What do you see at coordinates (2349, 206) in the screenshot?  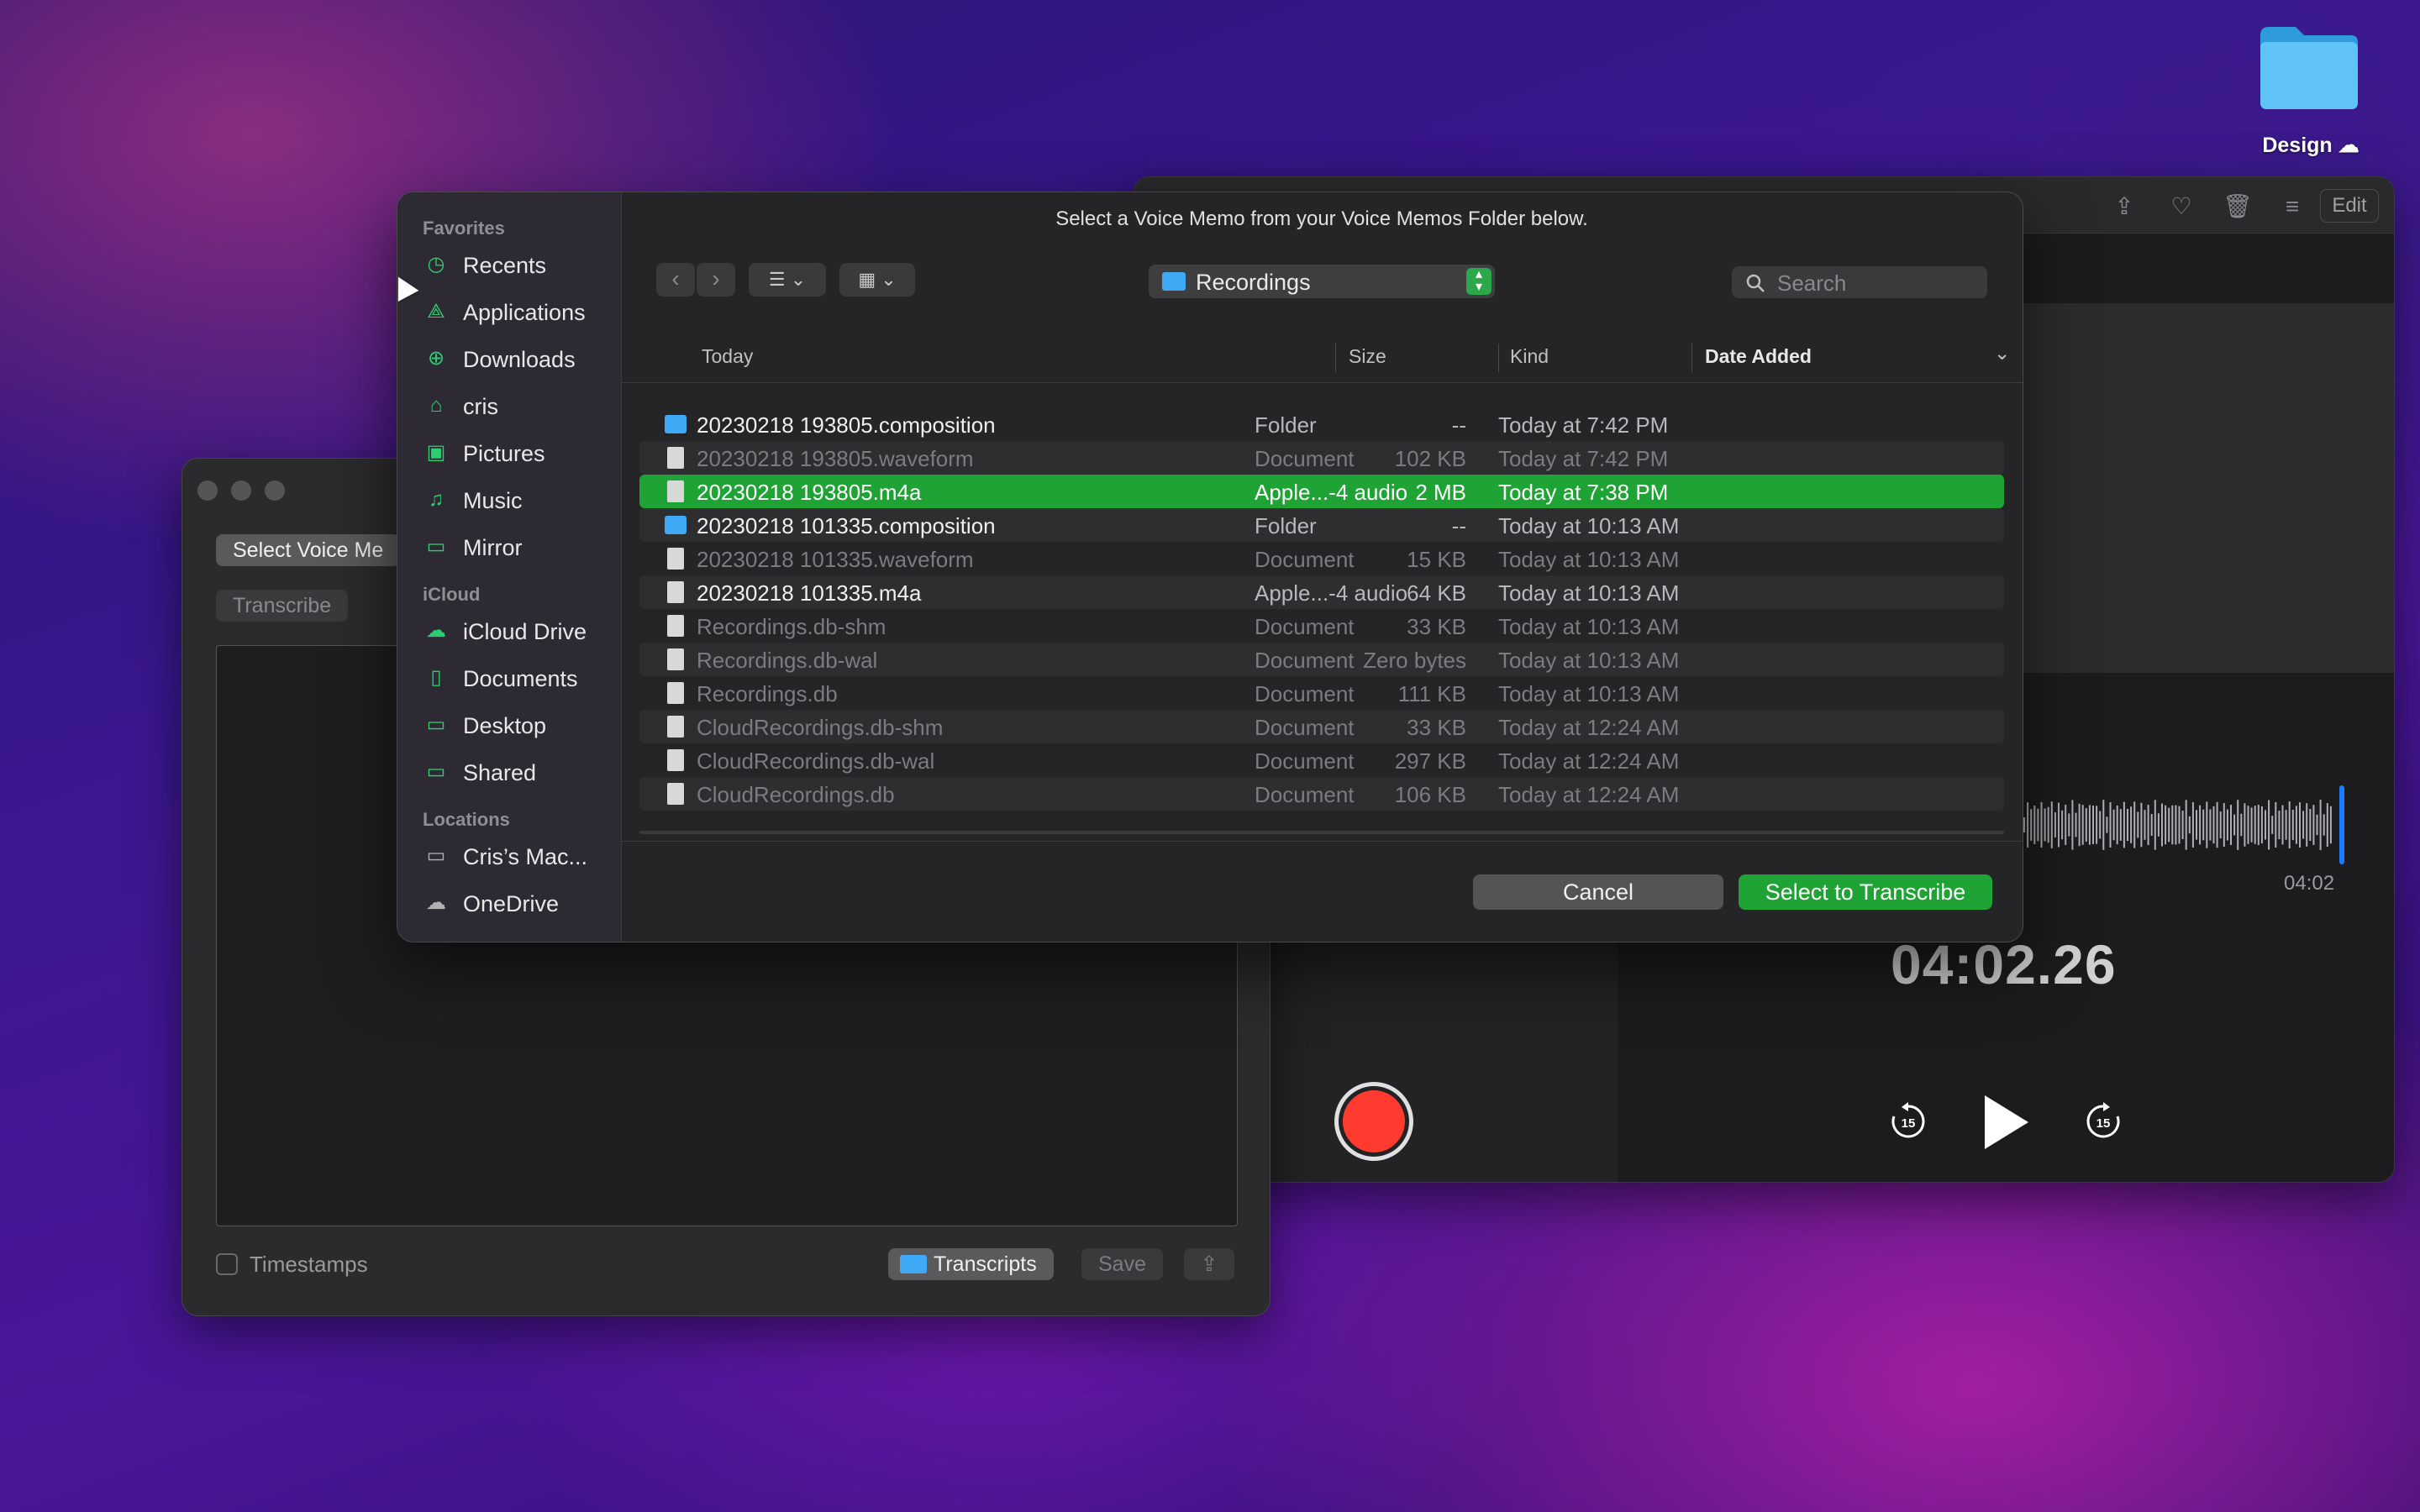 I see `edit-button: Edit` at bounding box center [2349, 206].